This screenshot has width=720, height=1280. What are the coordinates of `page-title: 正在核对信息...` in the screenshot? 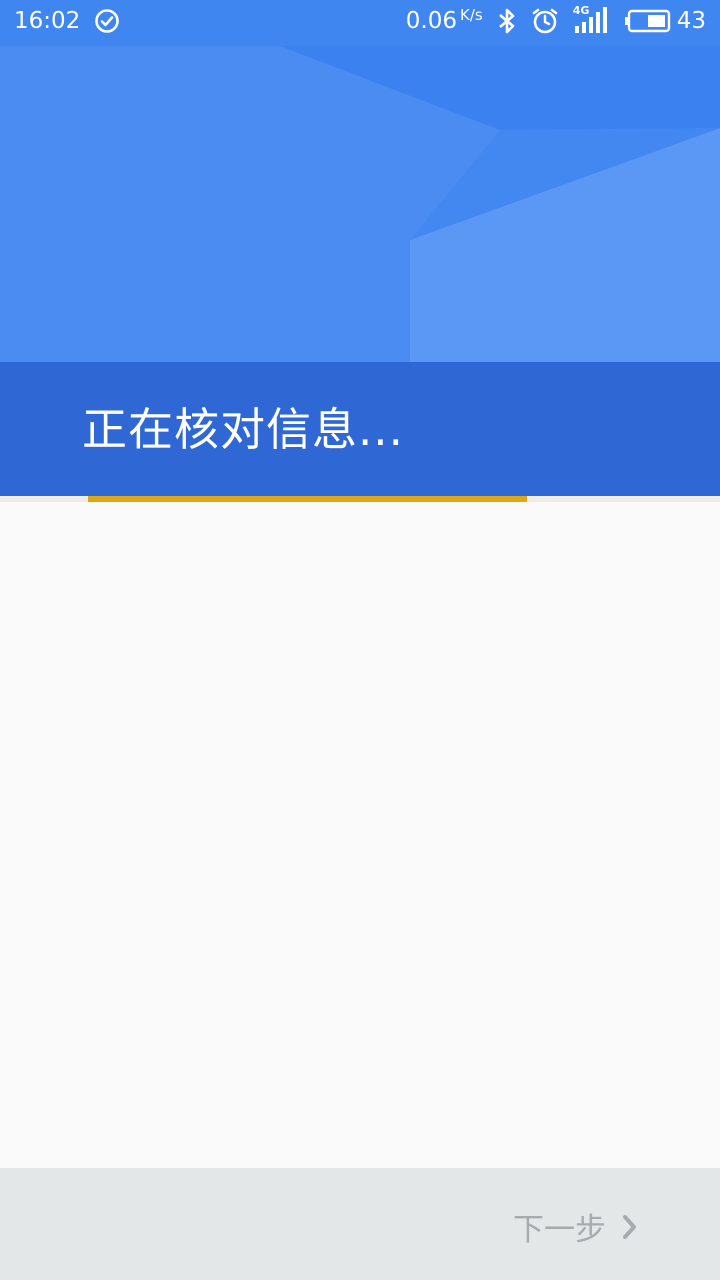 It's located at (243, 429).